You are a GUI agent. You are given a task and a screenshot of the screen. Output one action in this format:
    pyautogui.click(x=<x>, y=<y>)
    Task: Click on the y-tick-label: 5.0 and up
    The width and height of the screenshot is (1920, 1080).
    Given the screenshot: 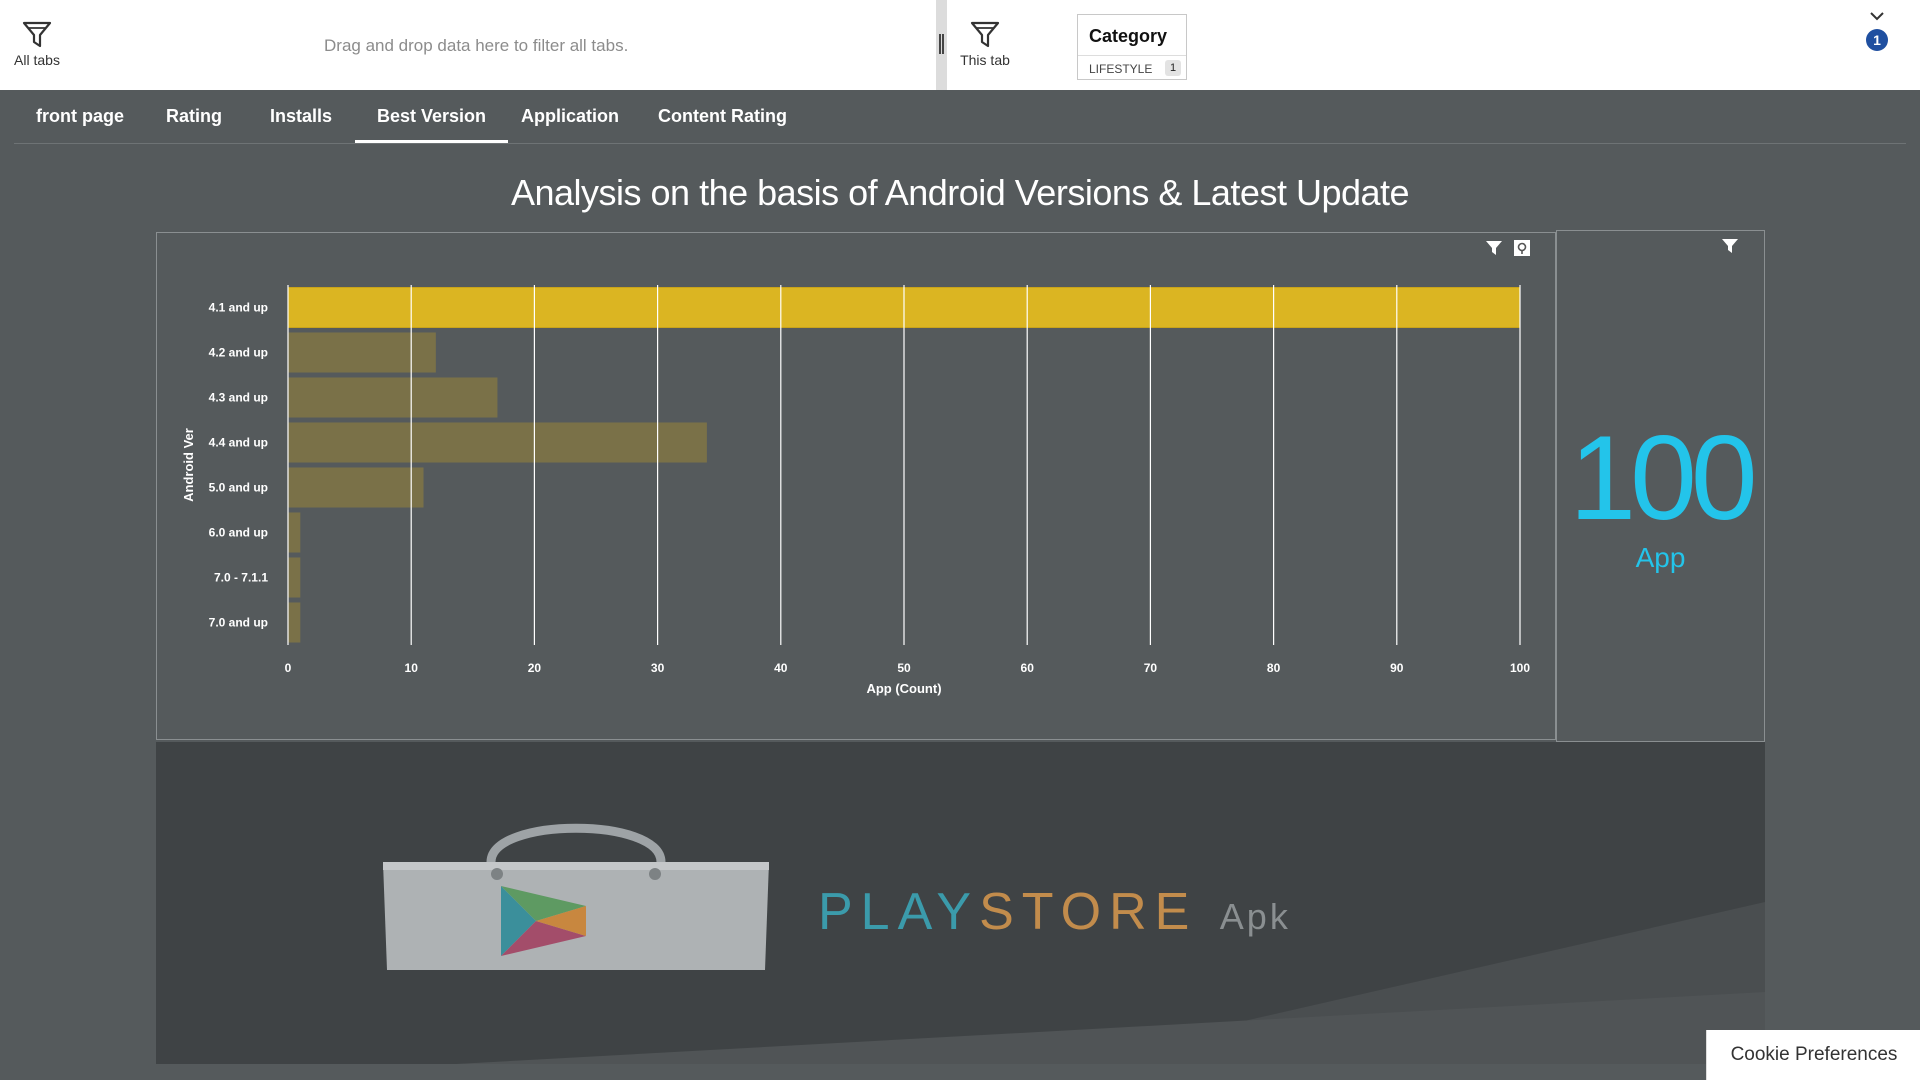 What is the action you would take?
    pyautogui.click(x=238, y=488)
    